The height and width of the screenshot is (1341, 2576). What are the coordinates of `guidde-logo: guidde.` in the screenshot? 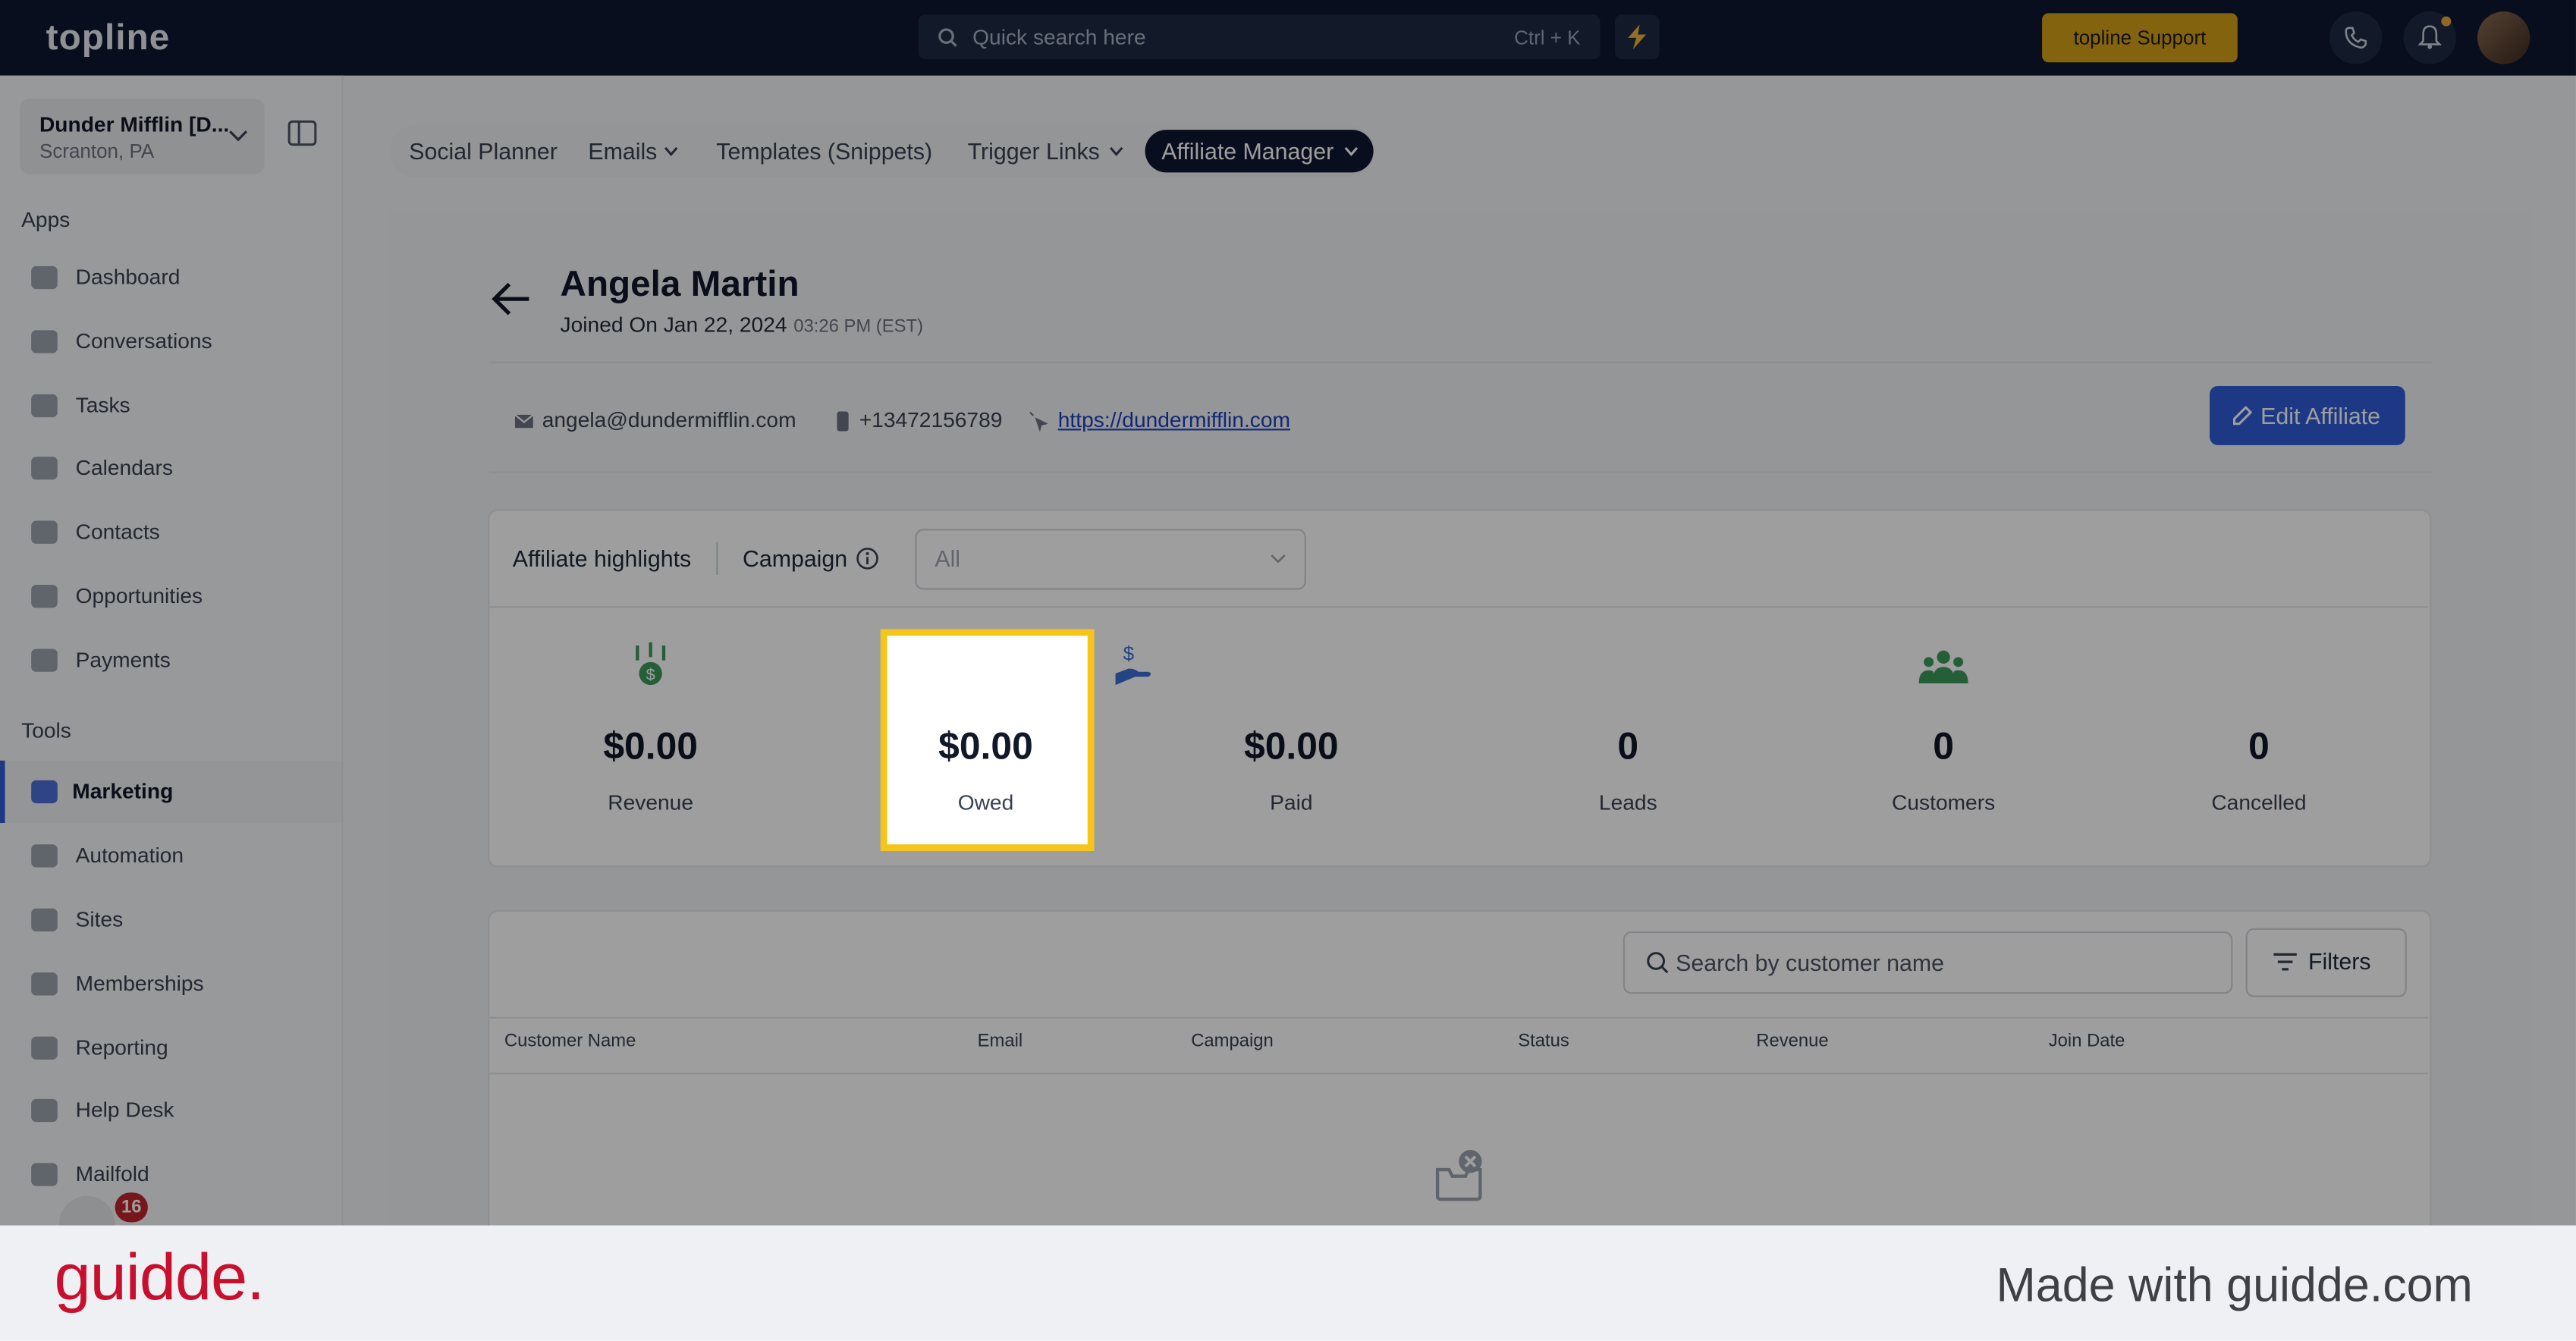 It's located at (159, 1278).